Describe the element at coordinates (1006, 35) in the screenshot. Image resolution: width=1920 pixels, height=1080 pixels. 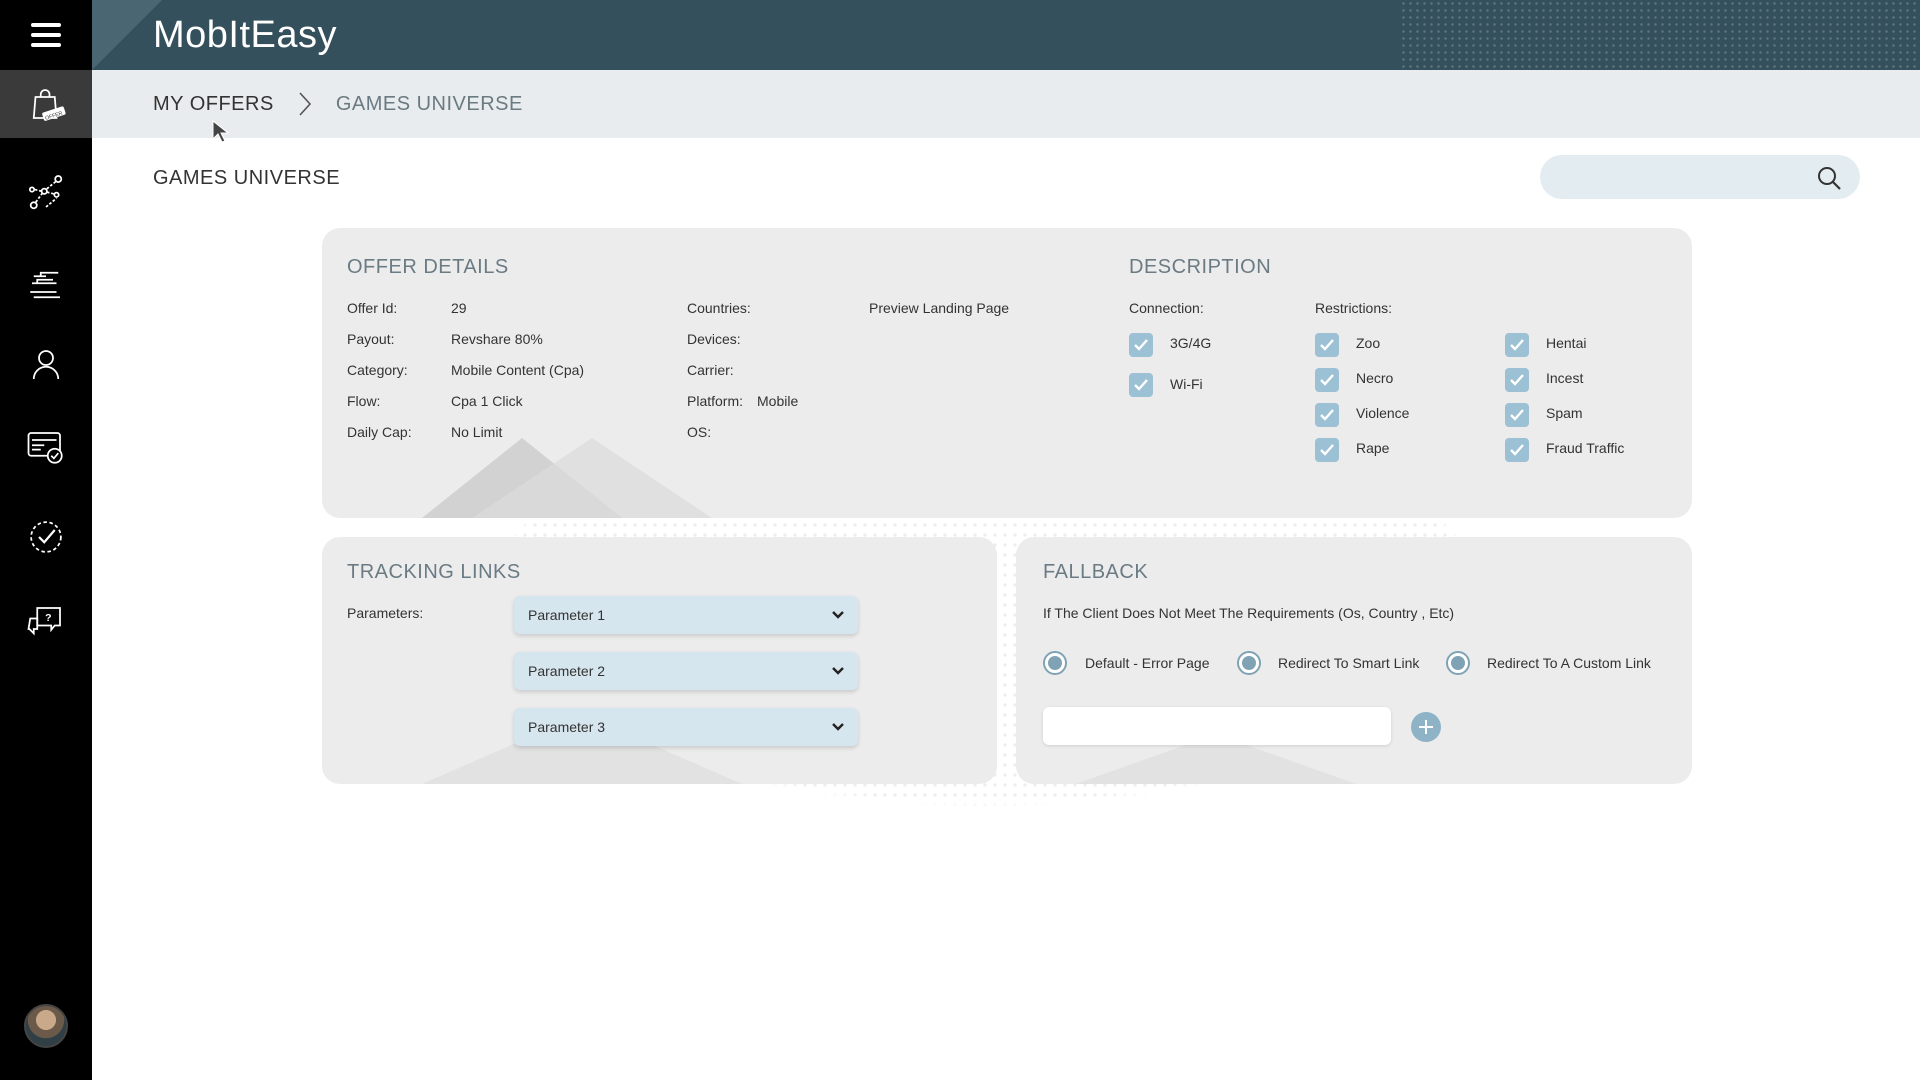
I see `app-header: MobItEasy` at that location.